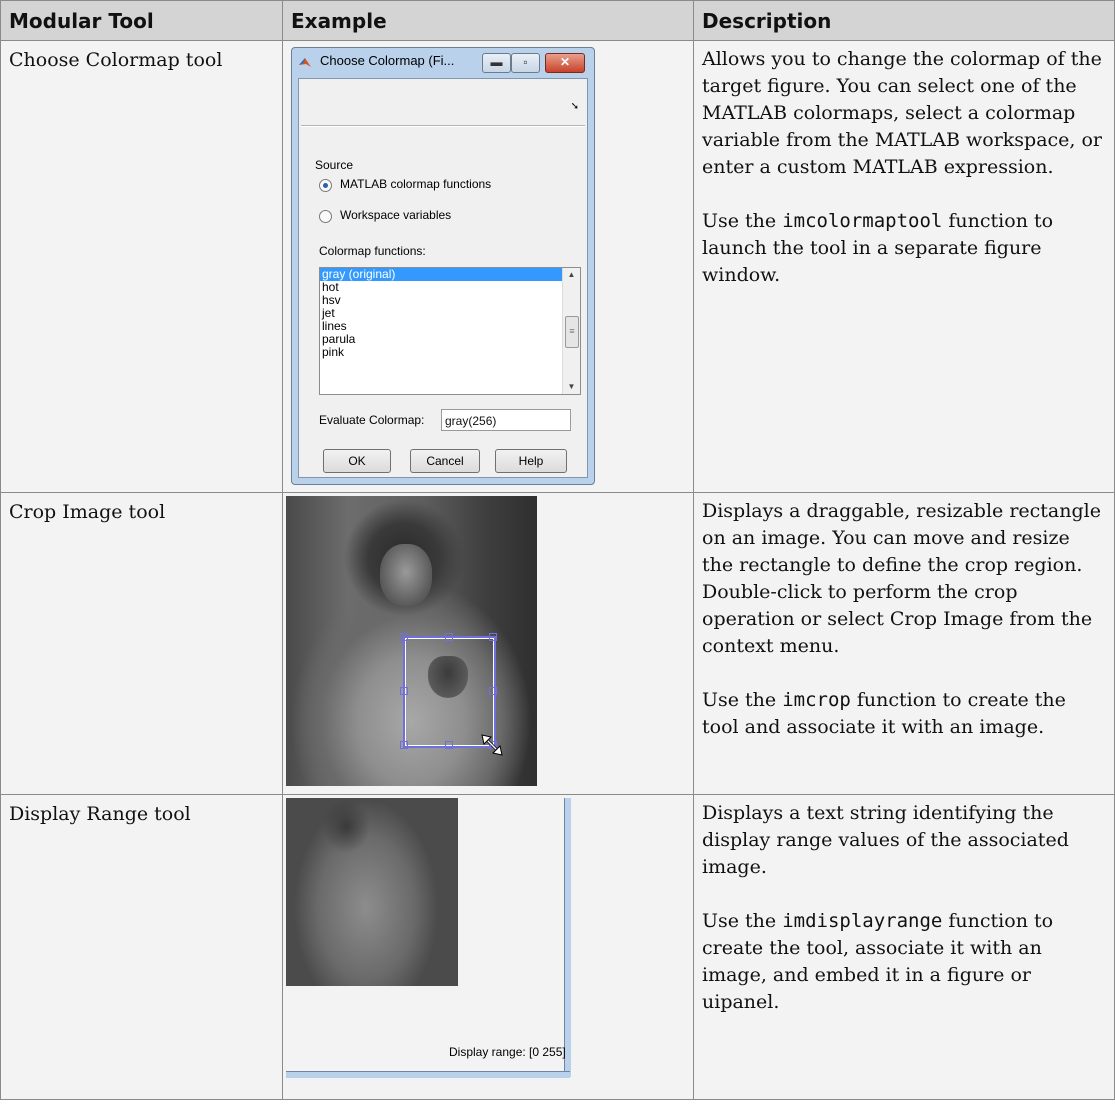 The image size is (1115, 1112). What do you see at coordinates (396, 215) in the screenshot?
I see `radio-workspace-label: Workspace variables` at bounding box center [396, 215].